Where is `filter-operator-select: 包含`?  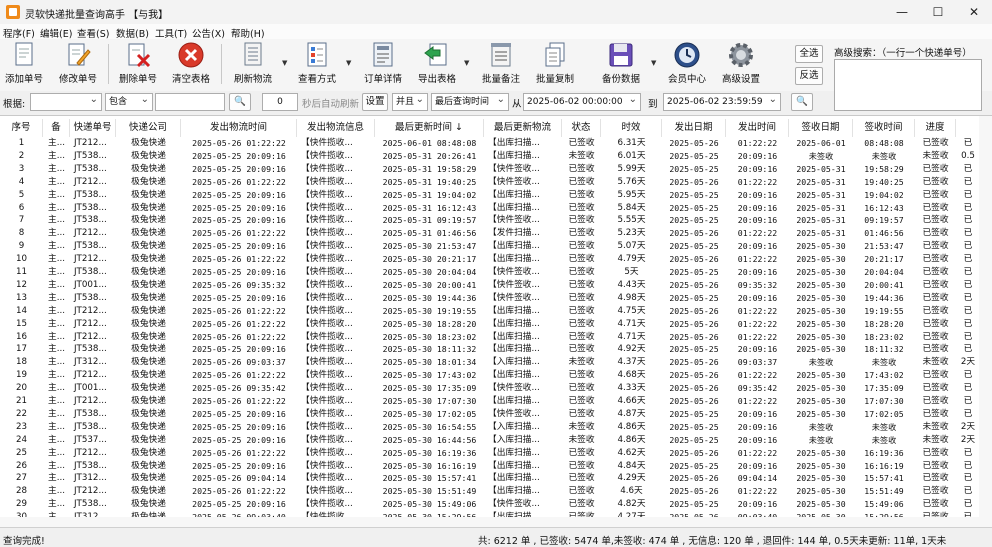
filter-operator-select: 包含 is located at coordinates (129, 102).